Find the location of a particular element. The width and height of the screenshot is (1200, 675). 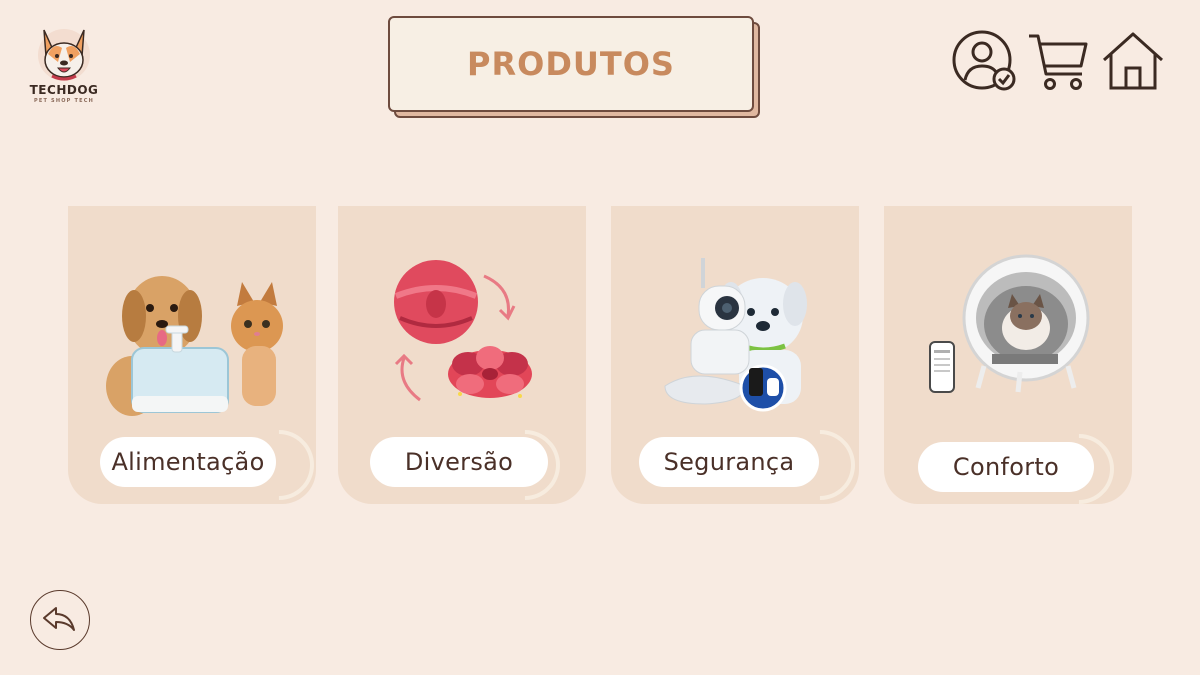

page-title: PRODUTOS is located at coordinates (571, 64).